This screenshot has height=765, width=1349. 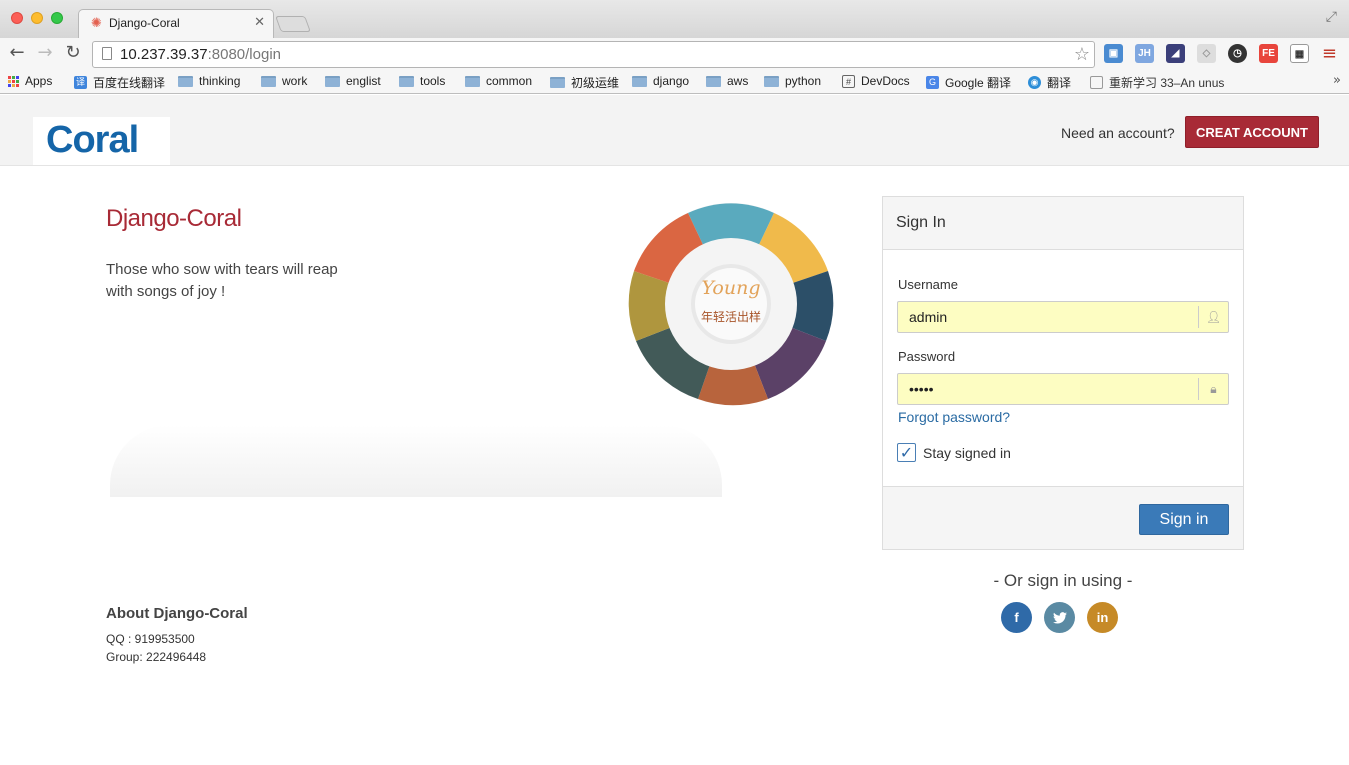 I want to click on reload-icon: ↻, so click(x=73, y=52).